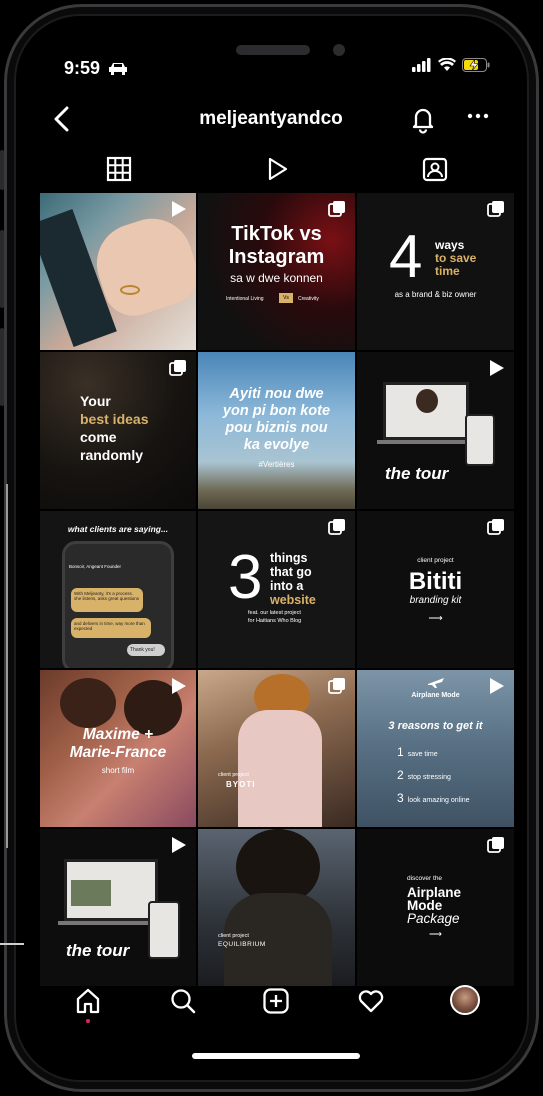  I want to click on status-indicators, so click(451, 65).